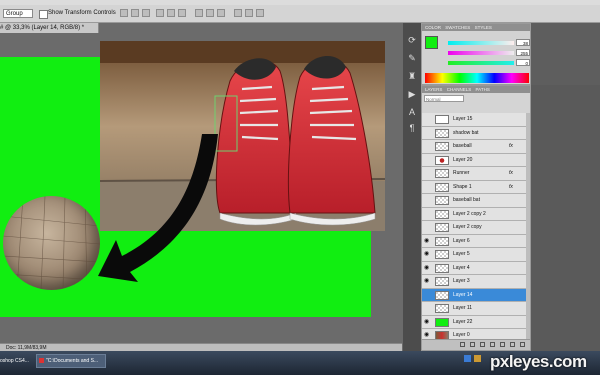 The width and height of the screenshot is (600, 375). What do you see at coordinates (41, 361) in the screenshot?
I see `folder-icon` at bounding box center [41, 361].